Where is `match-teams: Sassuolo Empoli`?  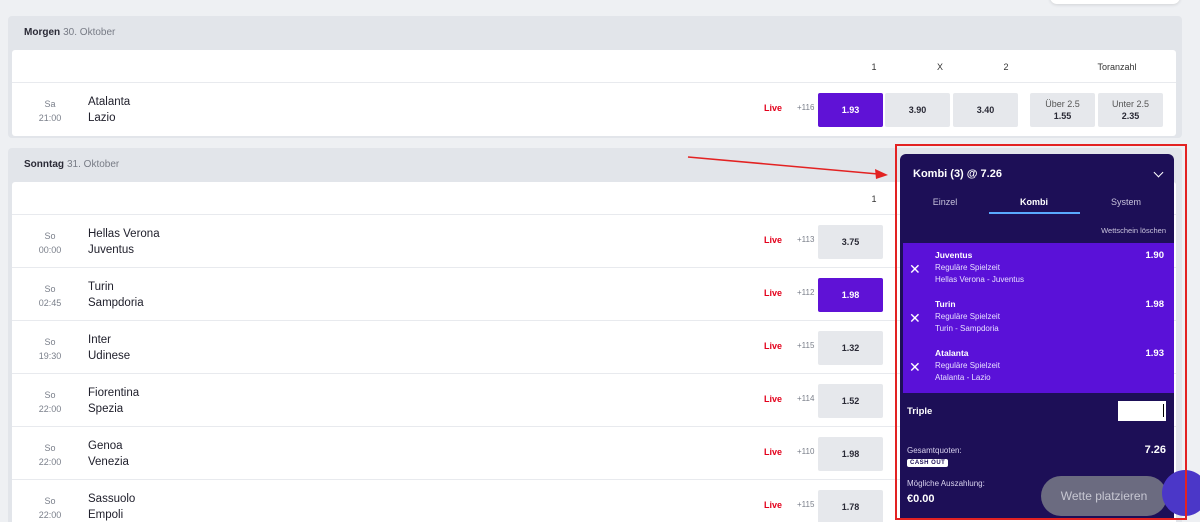
match-teams: Sassuolo Empoli is located at coordinates (111, 506).